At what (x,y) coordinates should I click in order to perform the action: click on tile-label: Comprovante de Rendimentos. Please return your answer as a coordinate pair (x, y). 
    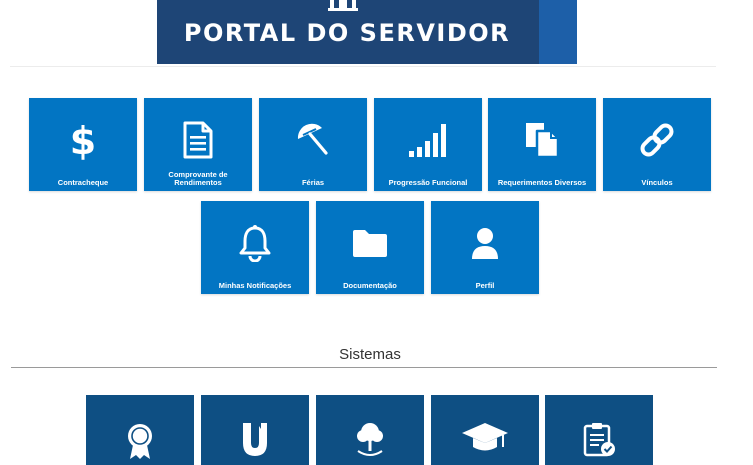
    Looking at the image, I should click on (198, 178).